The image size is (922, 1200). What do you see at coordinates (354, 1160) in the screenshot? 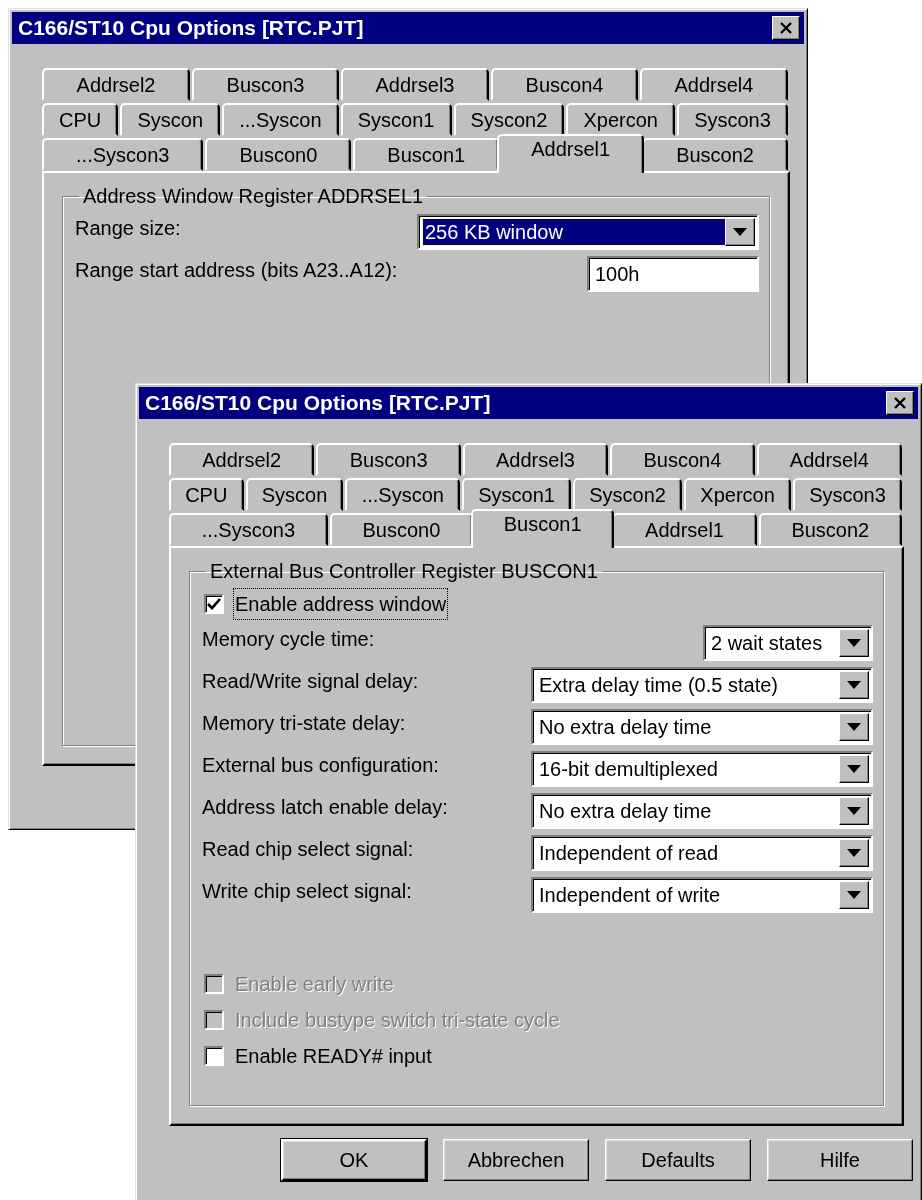
I see `dialog-button: OK` at bounding box center [354, 1160].